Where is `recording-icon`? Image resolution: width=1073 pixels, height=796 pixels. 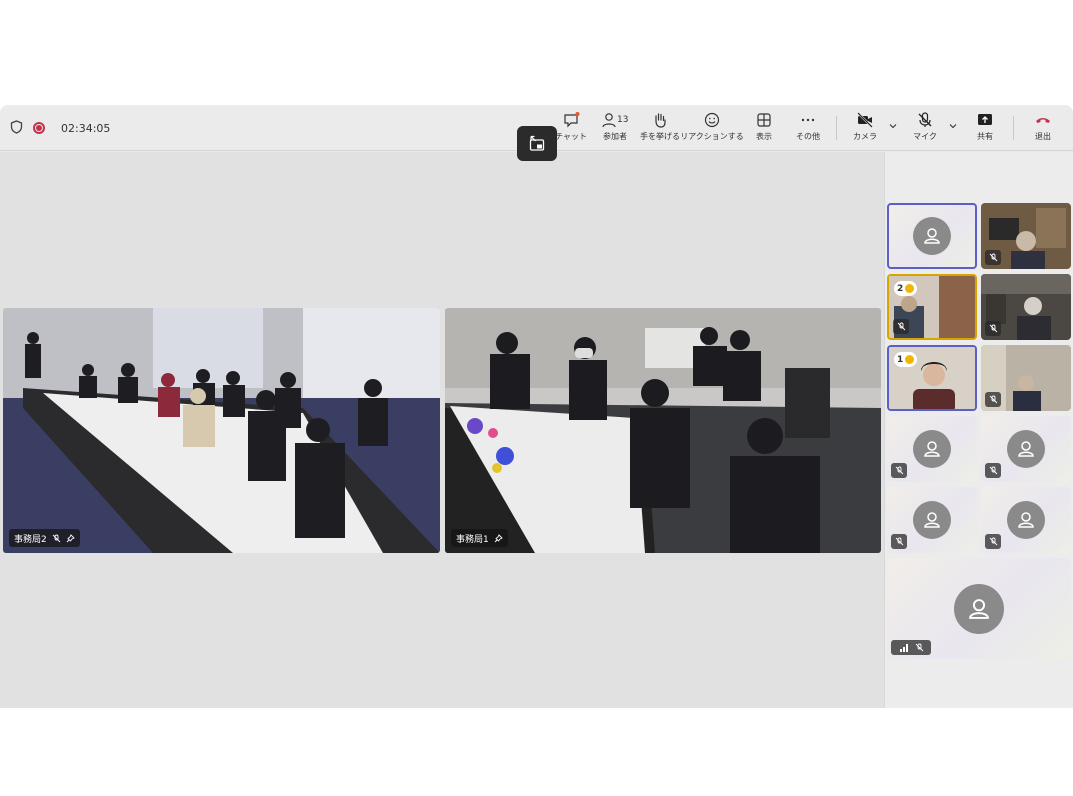
recording-icon is located at coordinates (39, 128).